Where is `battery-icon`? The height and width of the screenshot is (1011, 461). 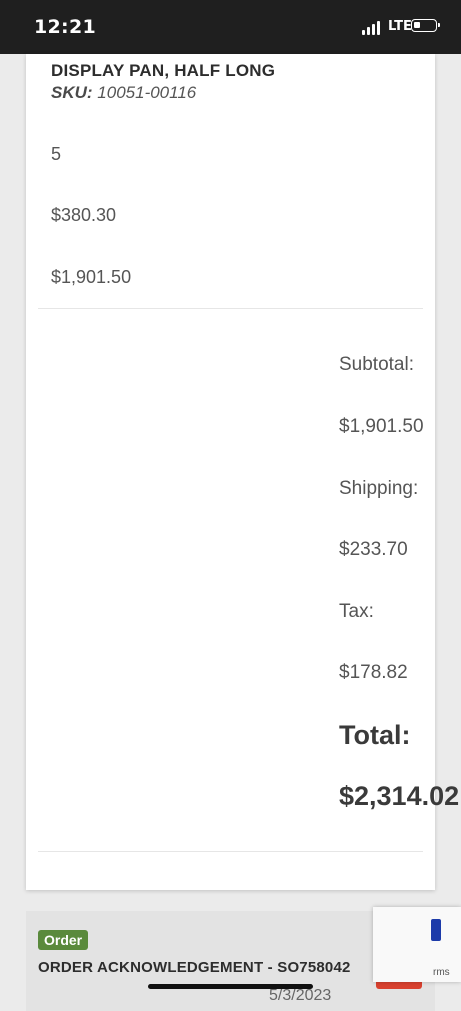
battery-icon is located at coordinates (425, 25).